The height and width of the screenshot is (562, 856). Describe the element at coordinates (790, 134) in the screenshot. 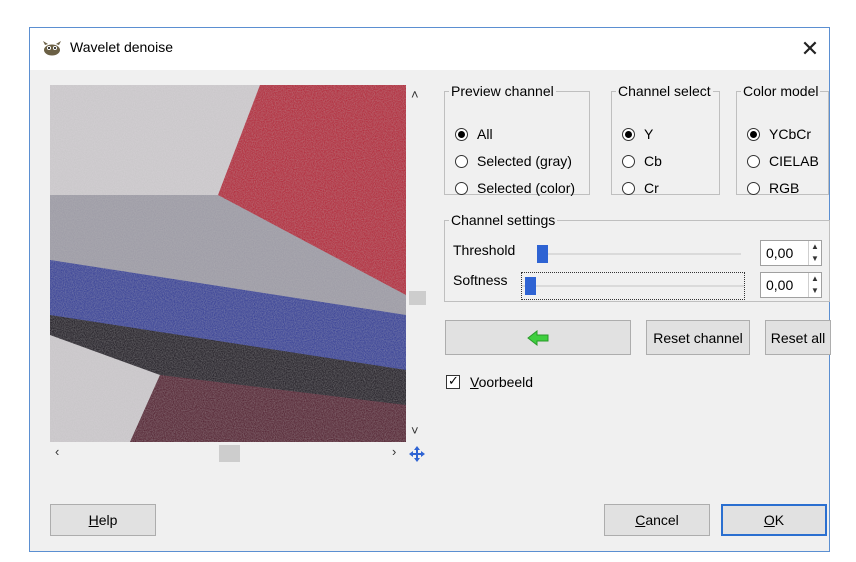

I see `radio-label: YCbCr` at that location.